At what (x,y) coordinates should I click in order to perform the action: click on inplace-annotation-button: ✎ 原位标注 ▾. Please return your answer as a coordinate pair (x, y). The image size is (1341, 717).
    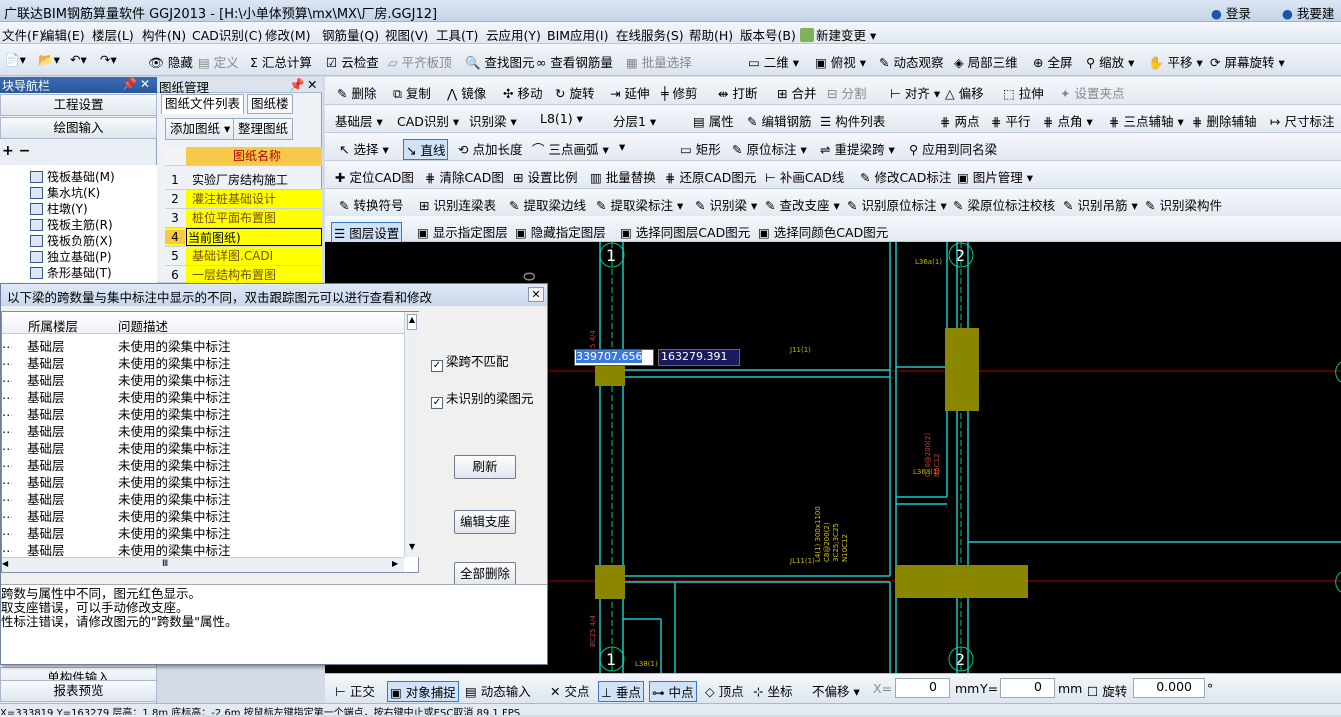
    Looking at the image, I should click on (769, 148).